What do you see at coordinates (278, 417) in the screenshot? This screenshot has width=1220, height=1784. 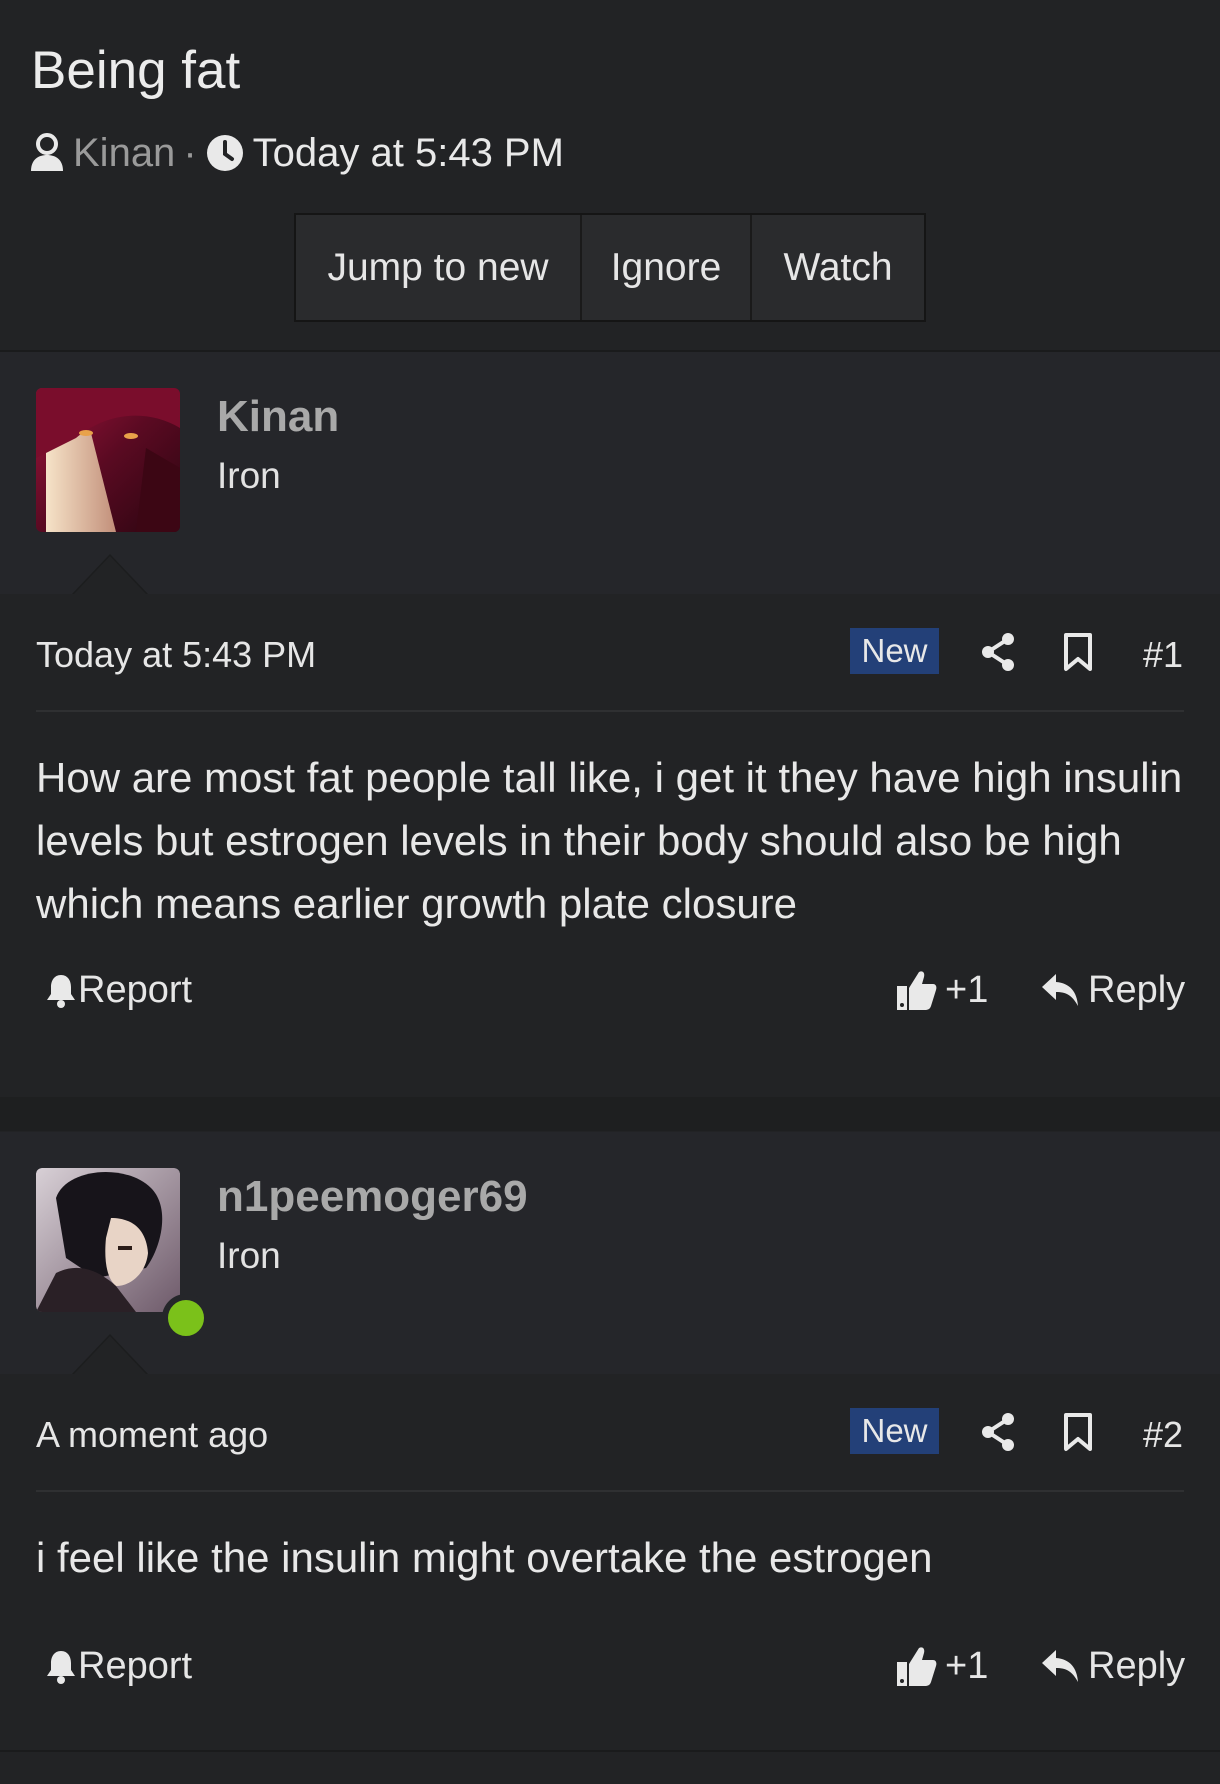 I see `post-username: Kinan` at bounding box center [278, 417].